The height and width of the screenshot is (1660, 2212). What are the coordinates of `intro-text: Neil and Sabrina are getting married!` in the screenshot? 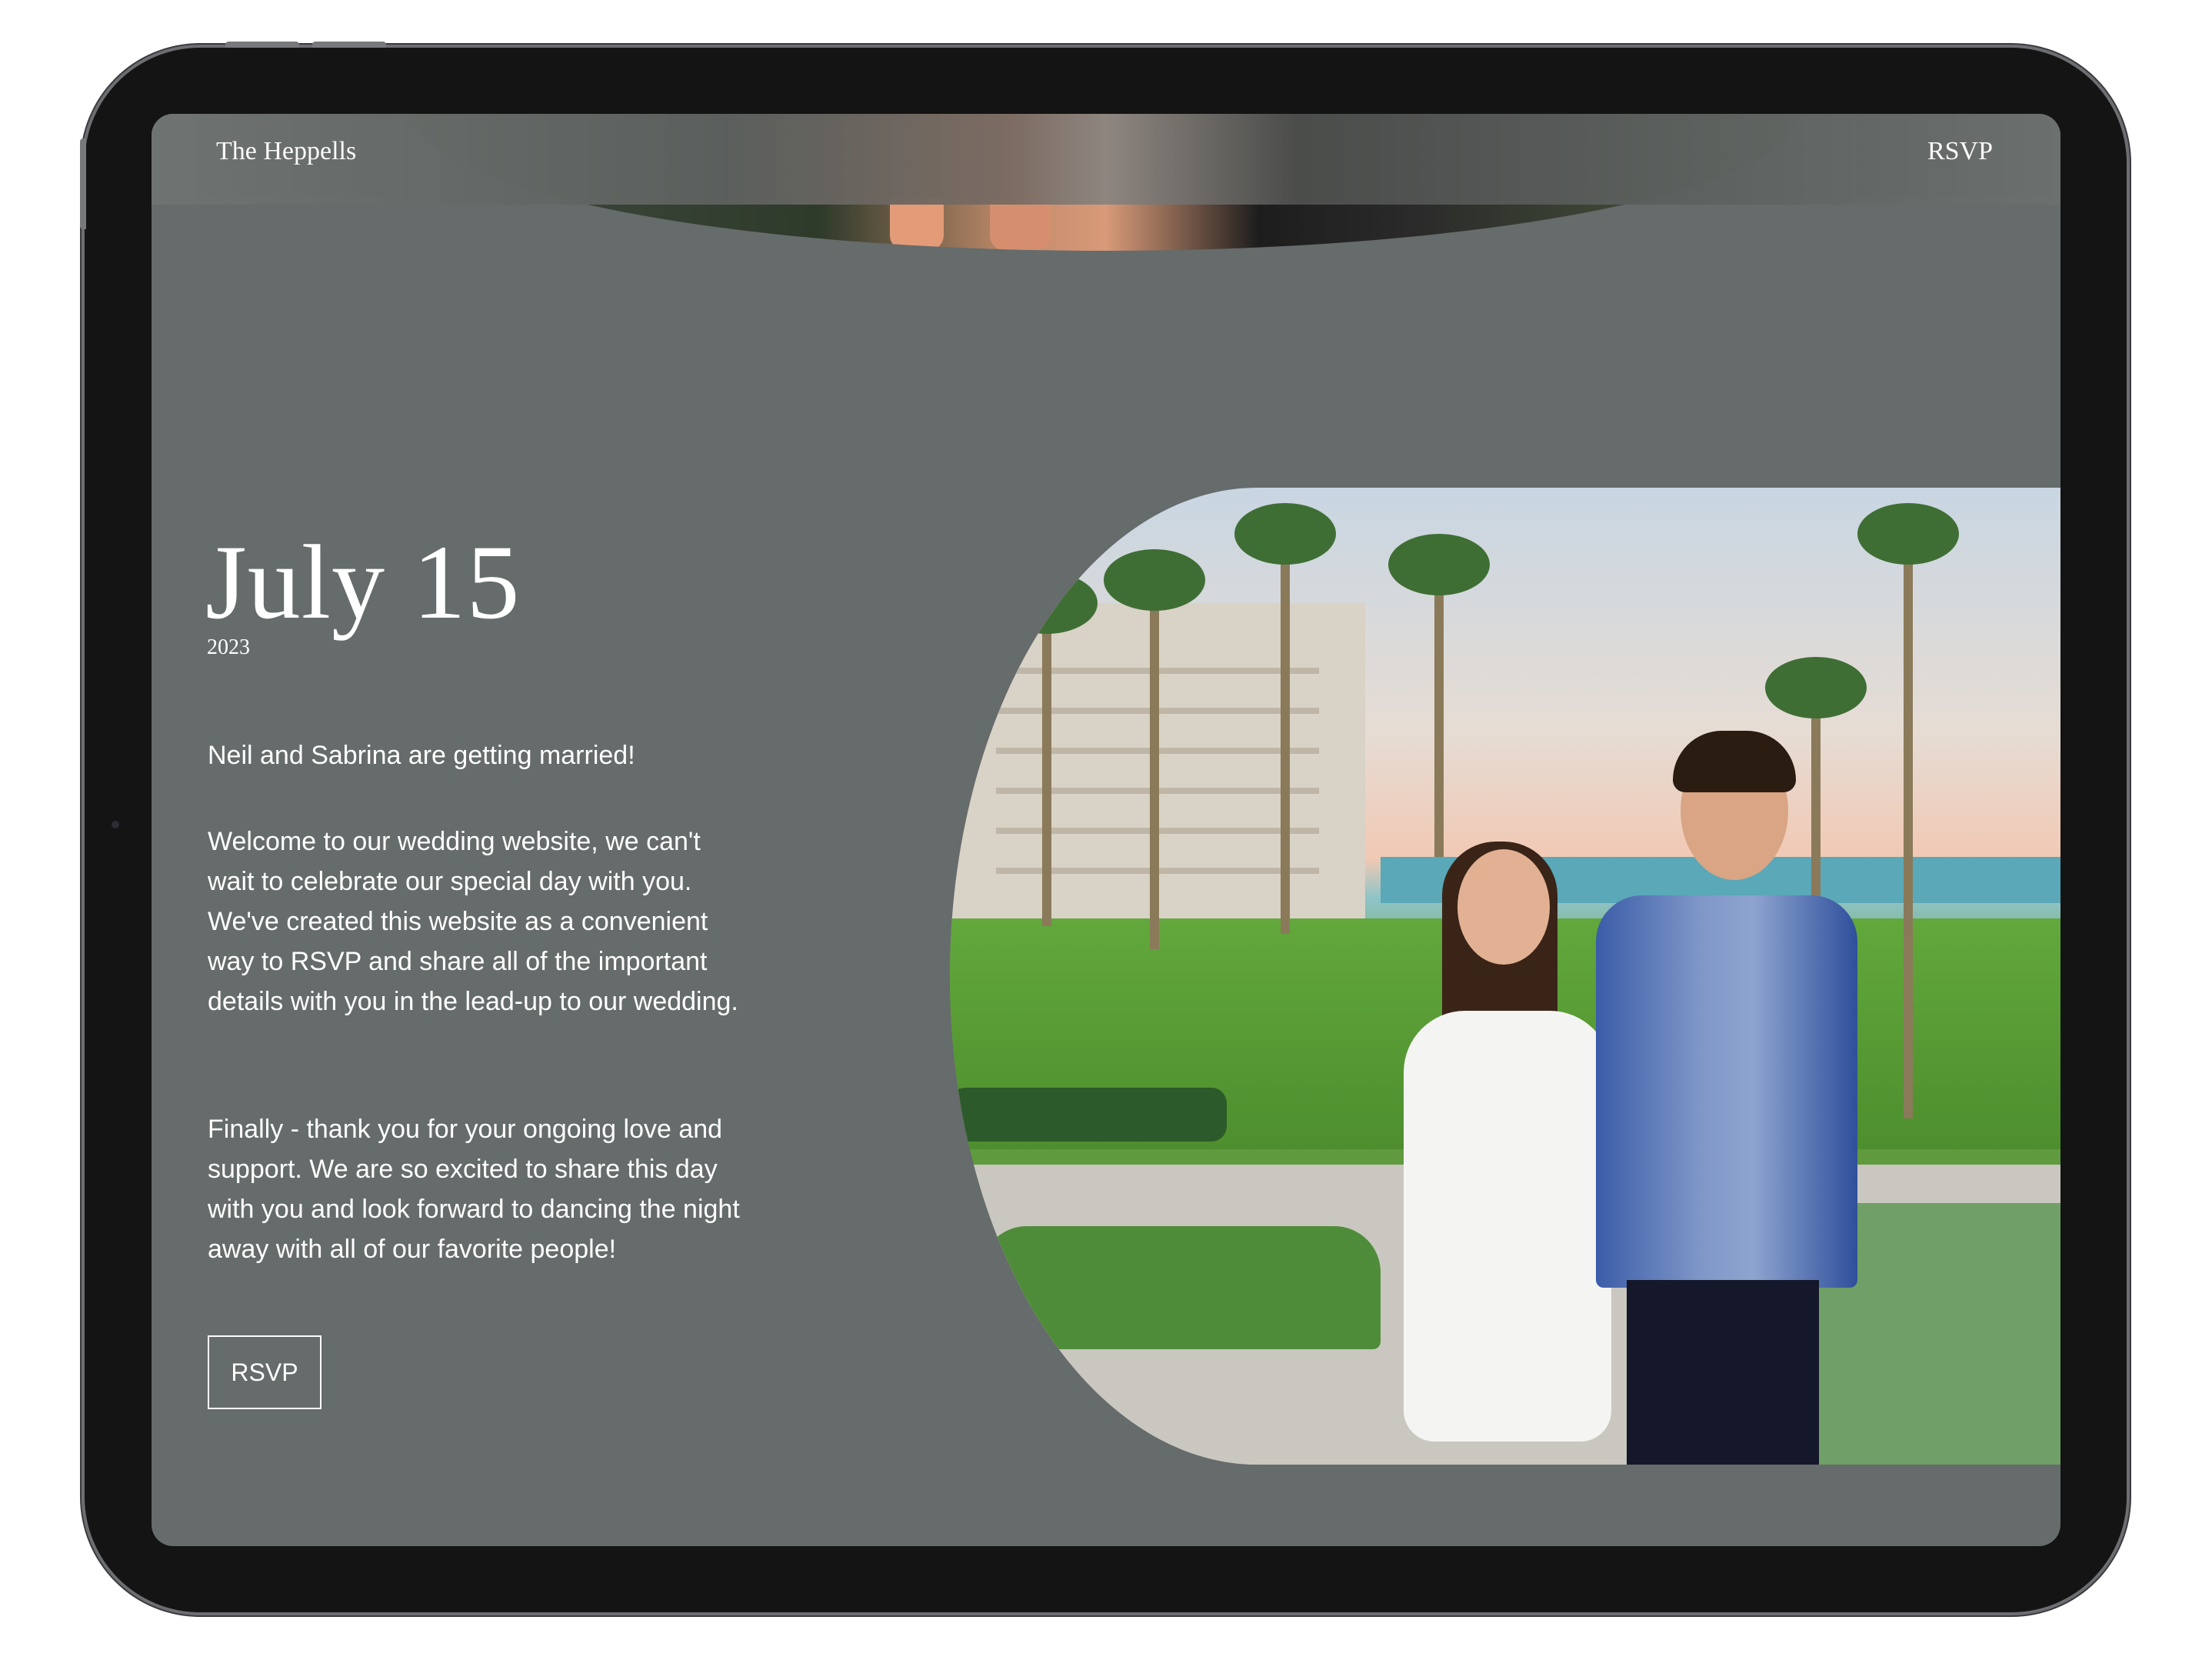 It's located at (421, 755).